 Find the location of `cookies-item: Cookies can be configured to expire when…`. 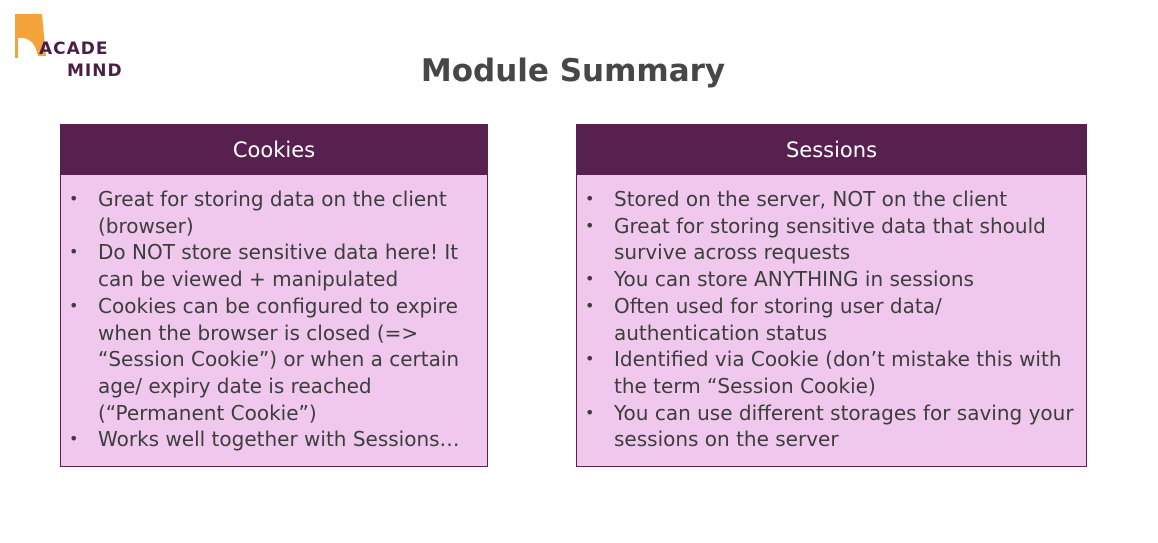

cookies-item: Cookies can be configured to expire when… is located at coordinates (276, 360).